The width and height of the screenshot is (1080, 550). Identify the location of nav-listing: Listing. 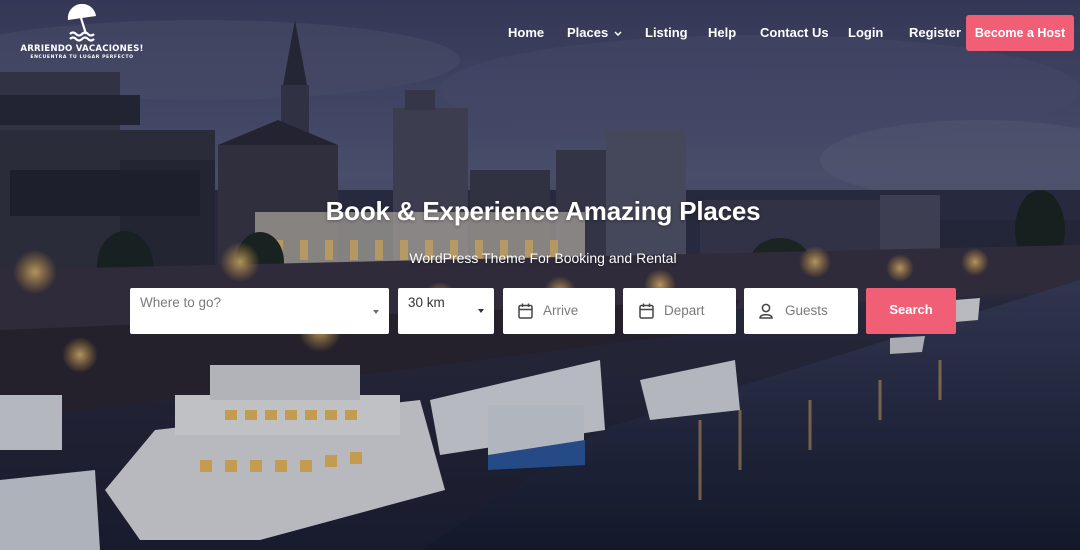
(666, 32).